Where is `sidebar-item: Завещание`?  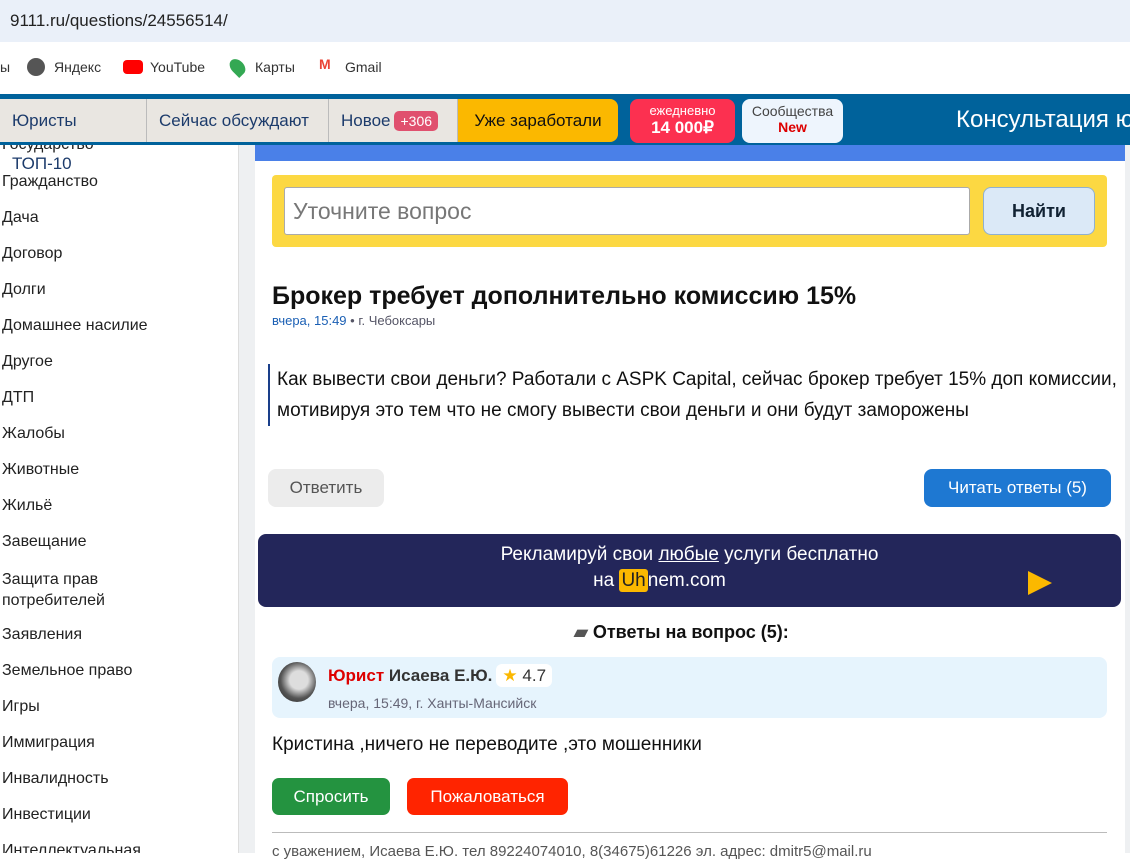 sidebar-item: Завещание is located at coordinates (44, 542).